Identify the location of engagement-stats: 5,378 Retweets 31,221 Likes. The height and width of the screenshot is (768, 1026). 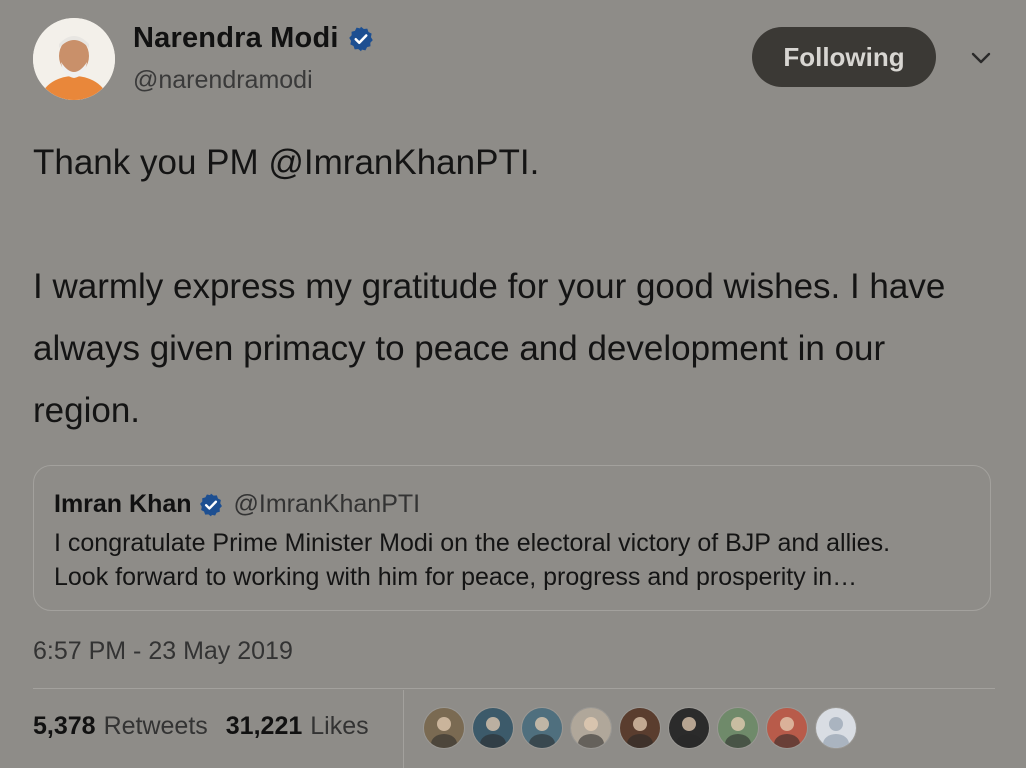
(210, 726).